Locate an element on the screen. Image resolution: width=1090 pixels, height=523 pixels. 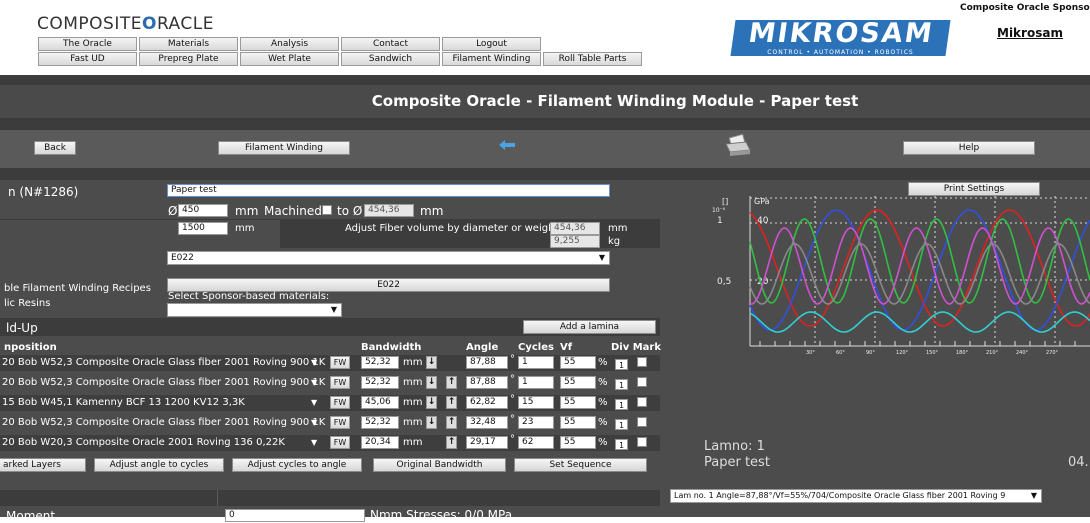
col-composition: nposition is located at coordinates (30, 347).